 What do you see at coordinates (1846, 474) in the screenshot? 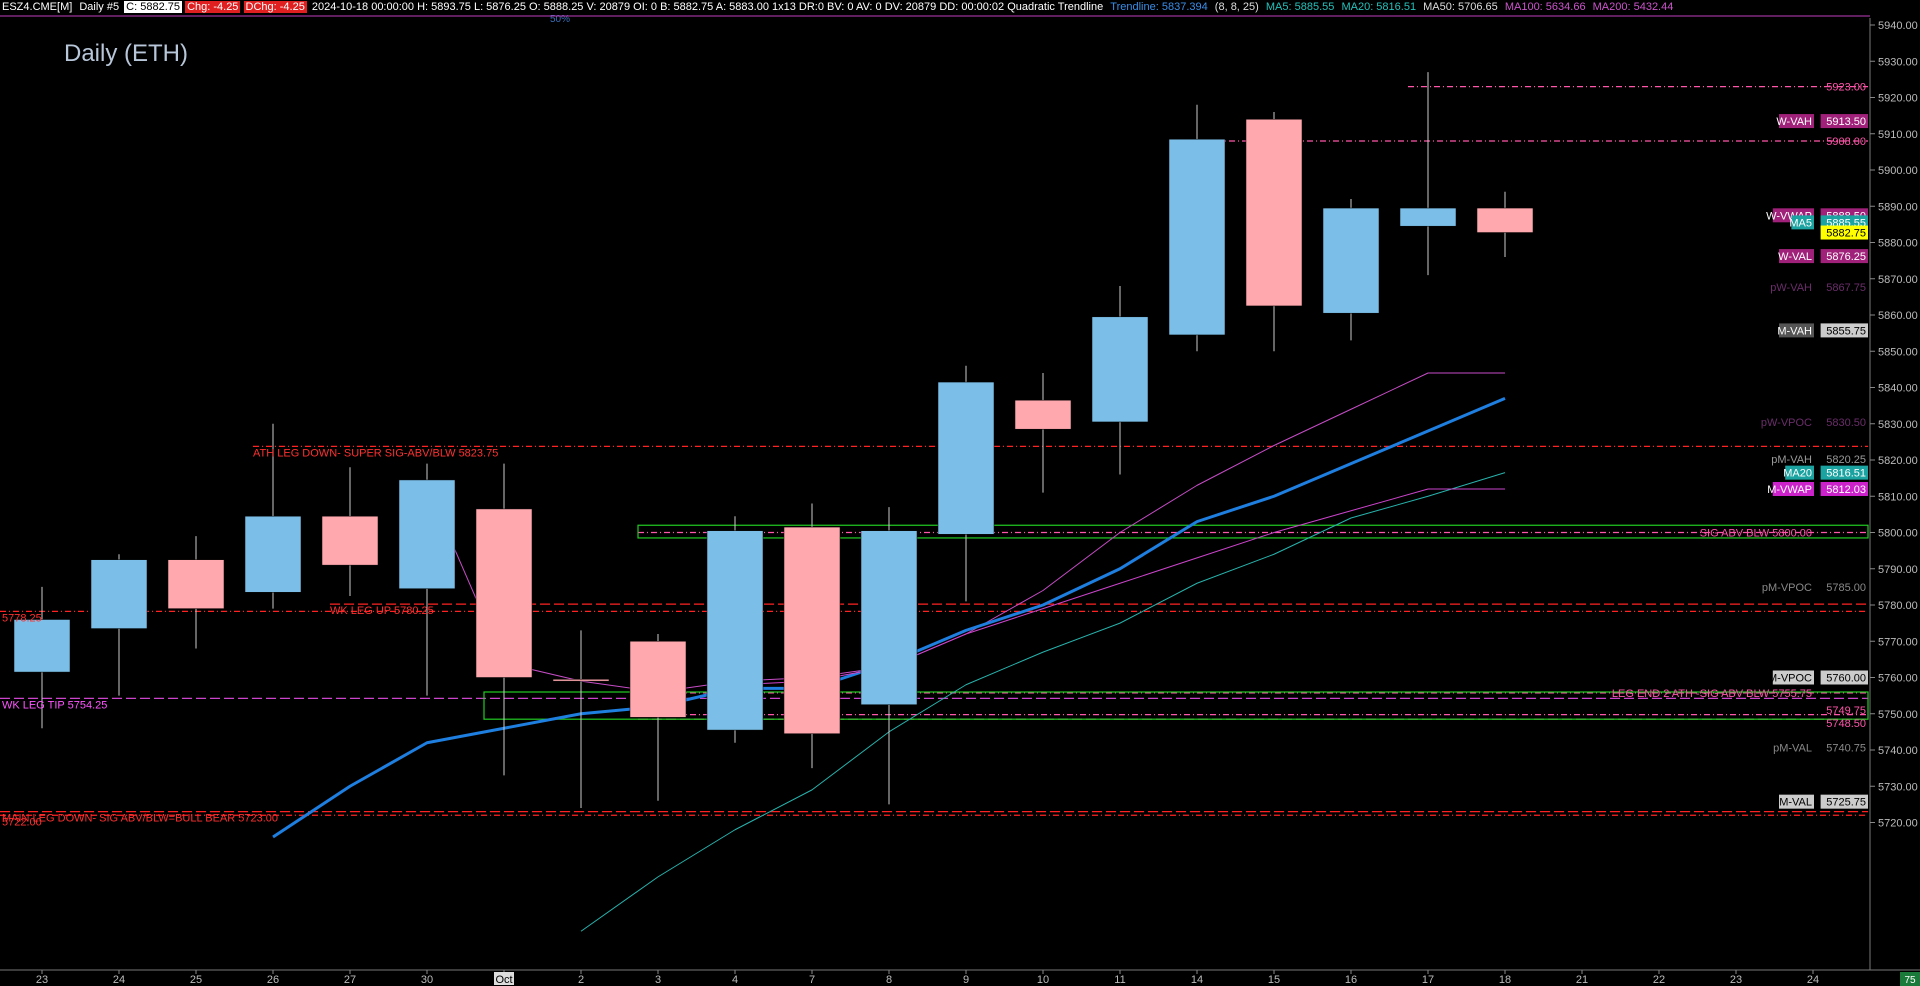
I see `right-label-value: 5816.51` at bounding box center [1846, 474].